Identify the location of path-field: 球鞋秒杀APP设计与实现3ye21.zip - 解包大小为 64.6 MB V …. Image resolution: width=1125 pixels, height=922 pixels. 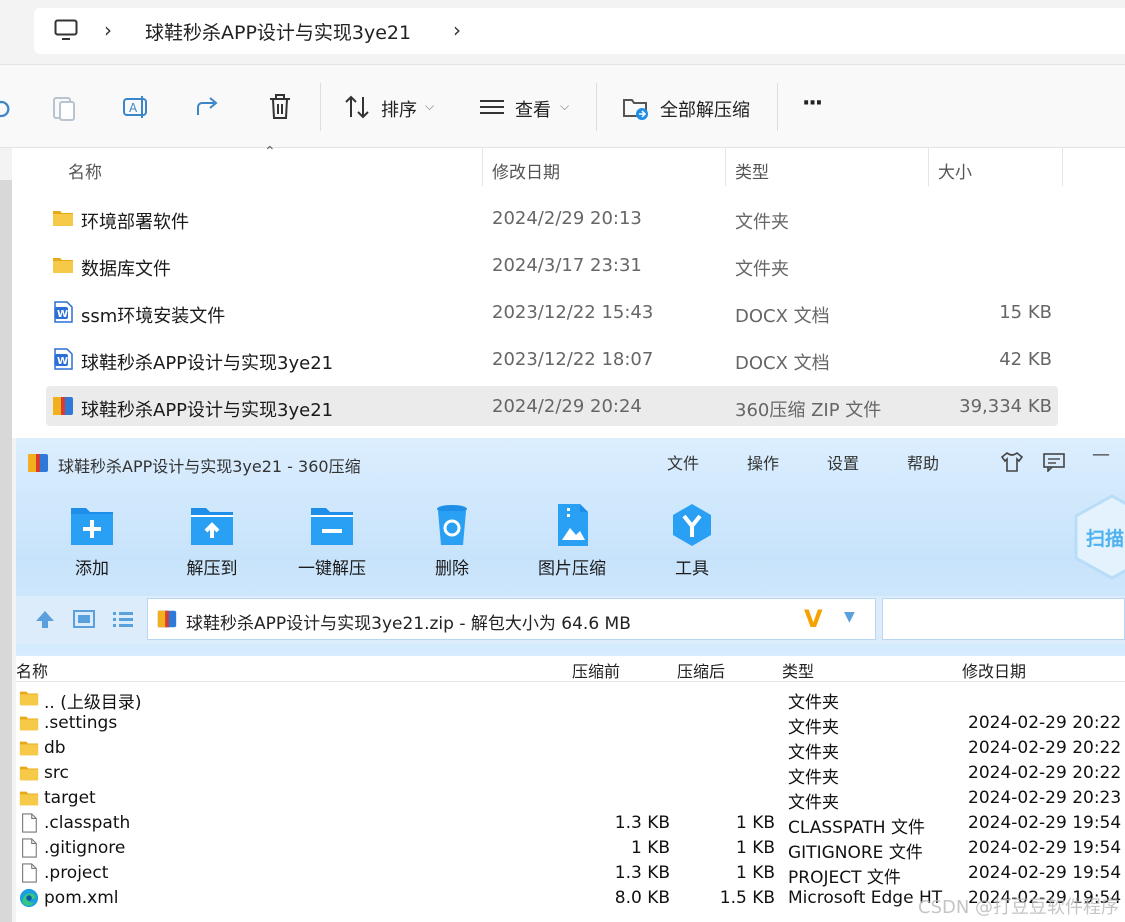
(511, 619).